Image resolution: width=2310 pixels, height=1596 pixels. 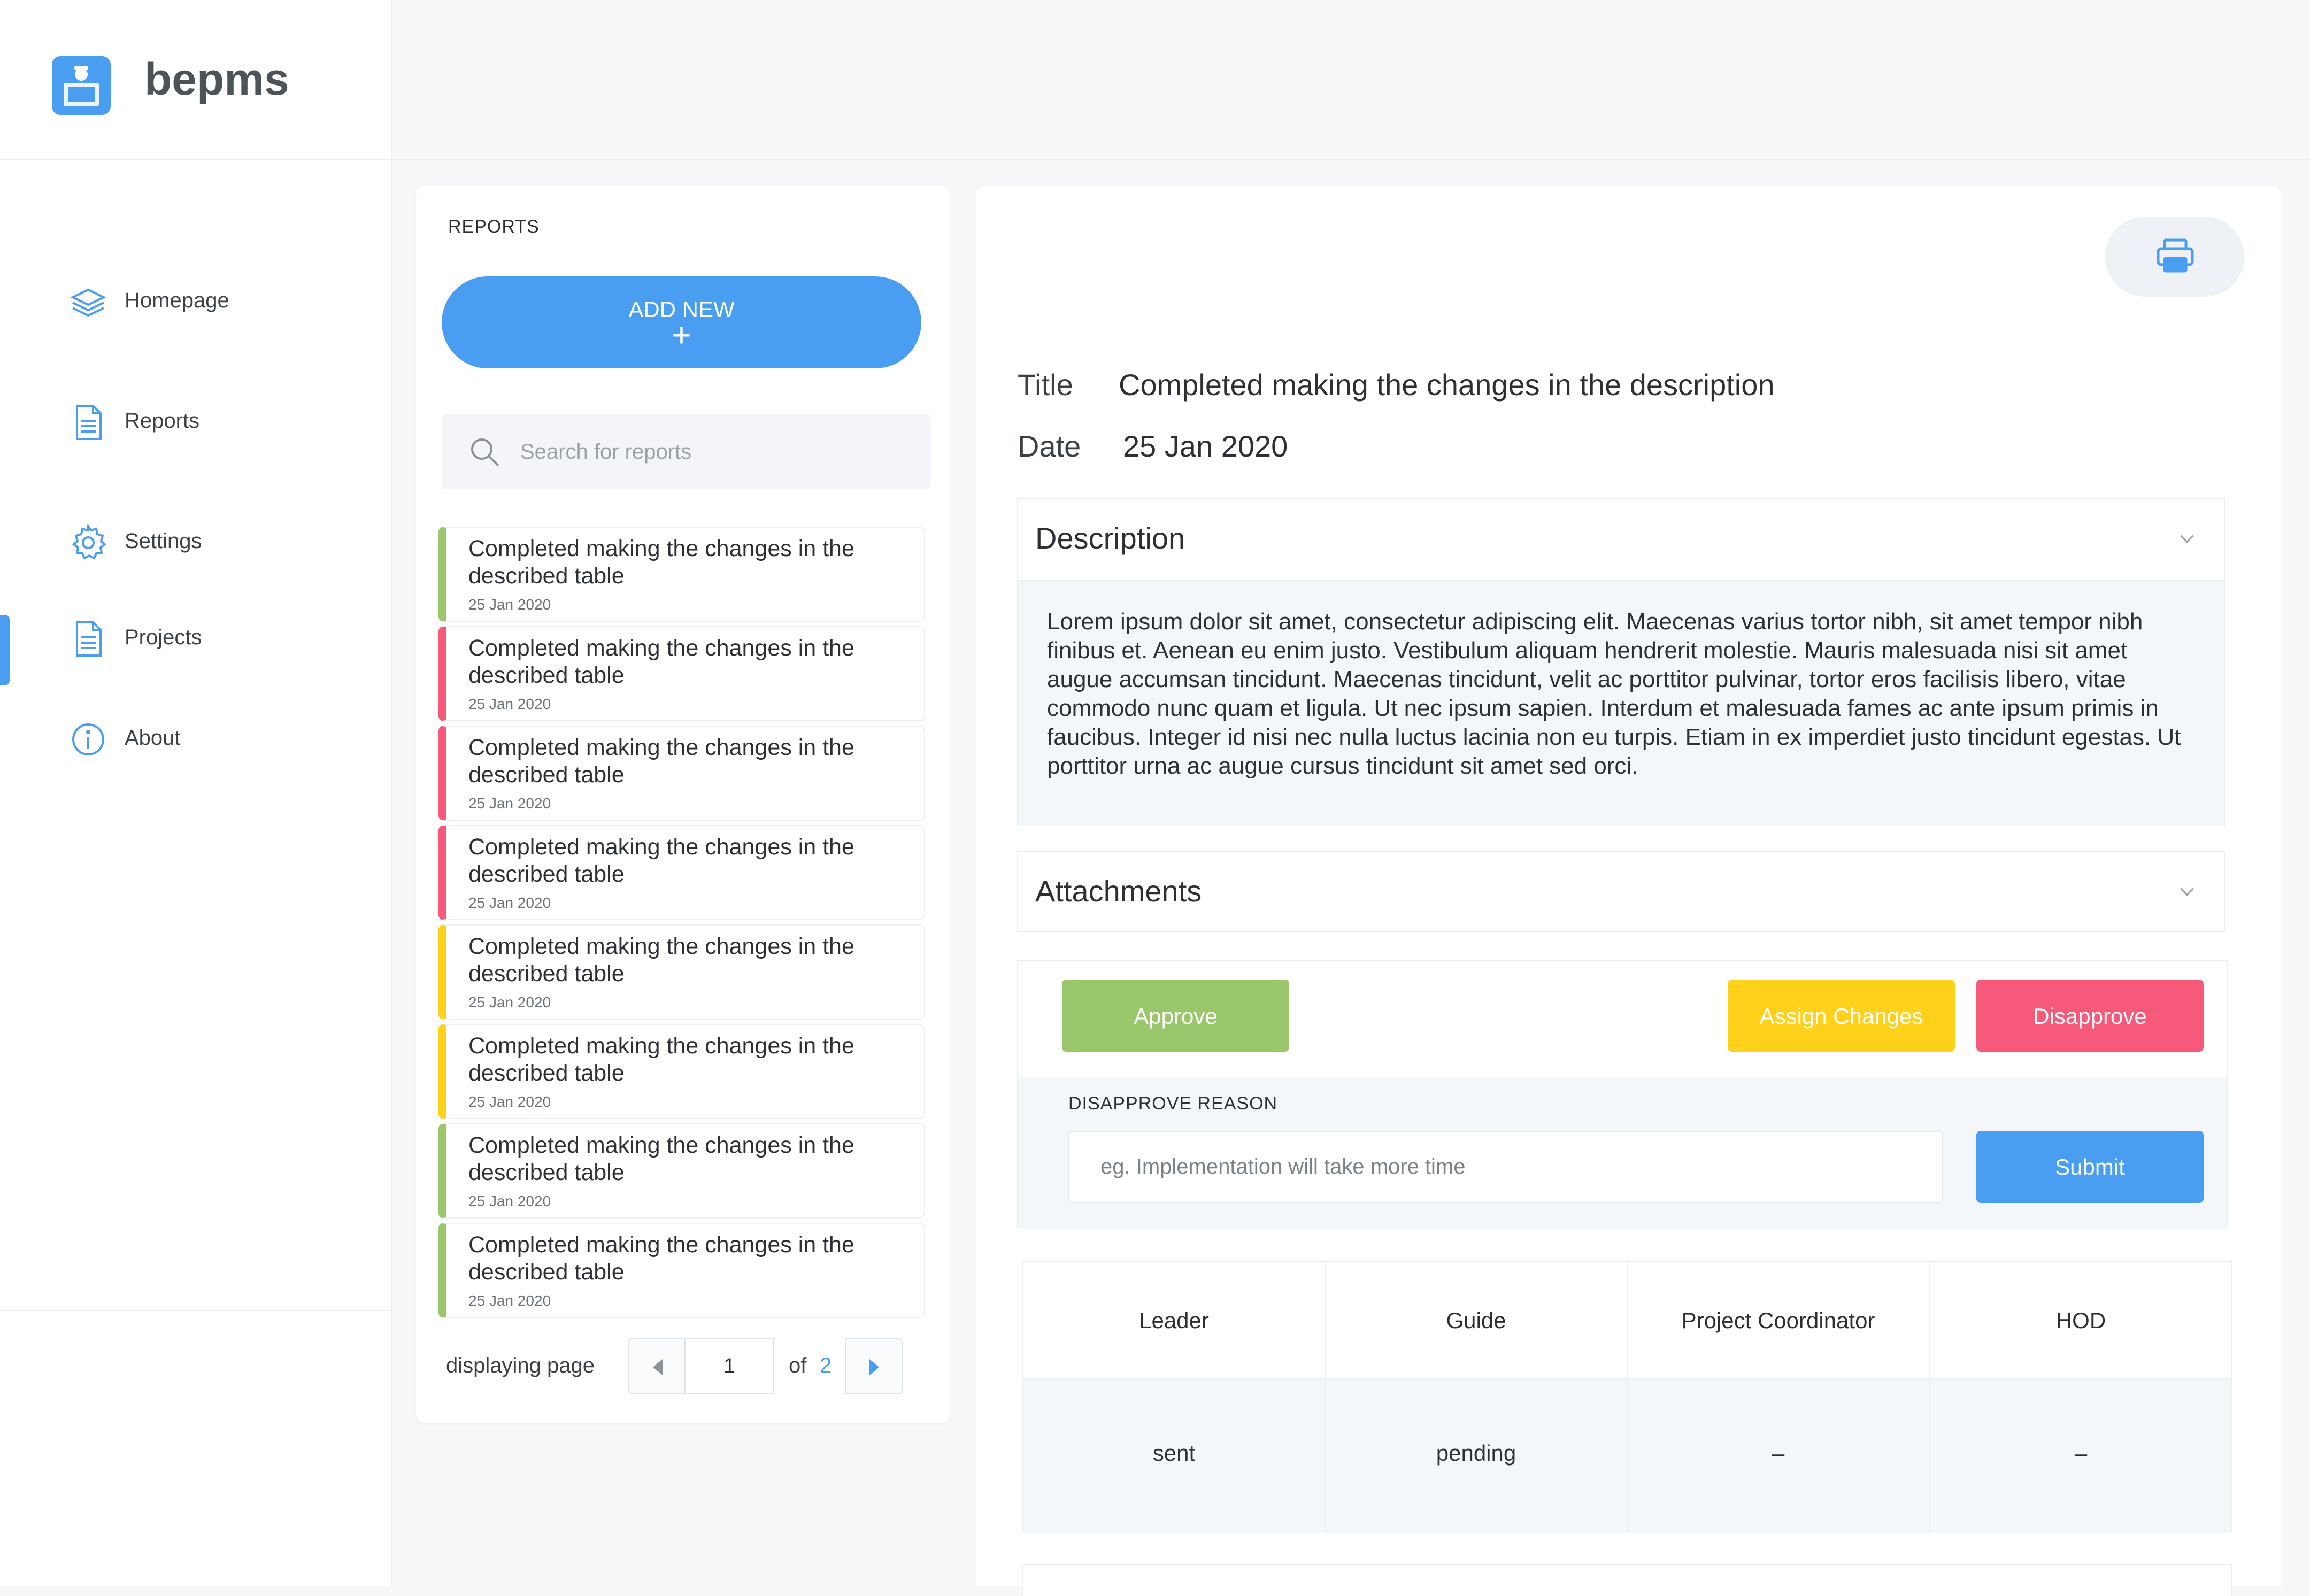 What do you see at coordinates (1045, 385) in the screenshot?
I see `title-label: Title` at bounding box center [1045, 385].